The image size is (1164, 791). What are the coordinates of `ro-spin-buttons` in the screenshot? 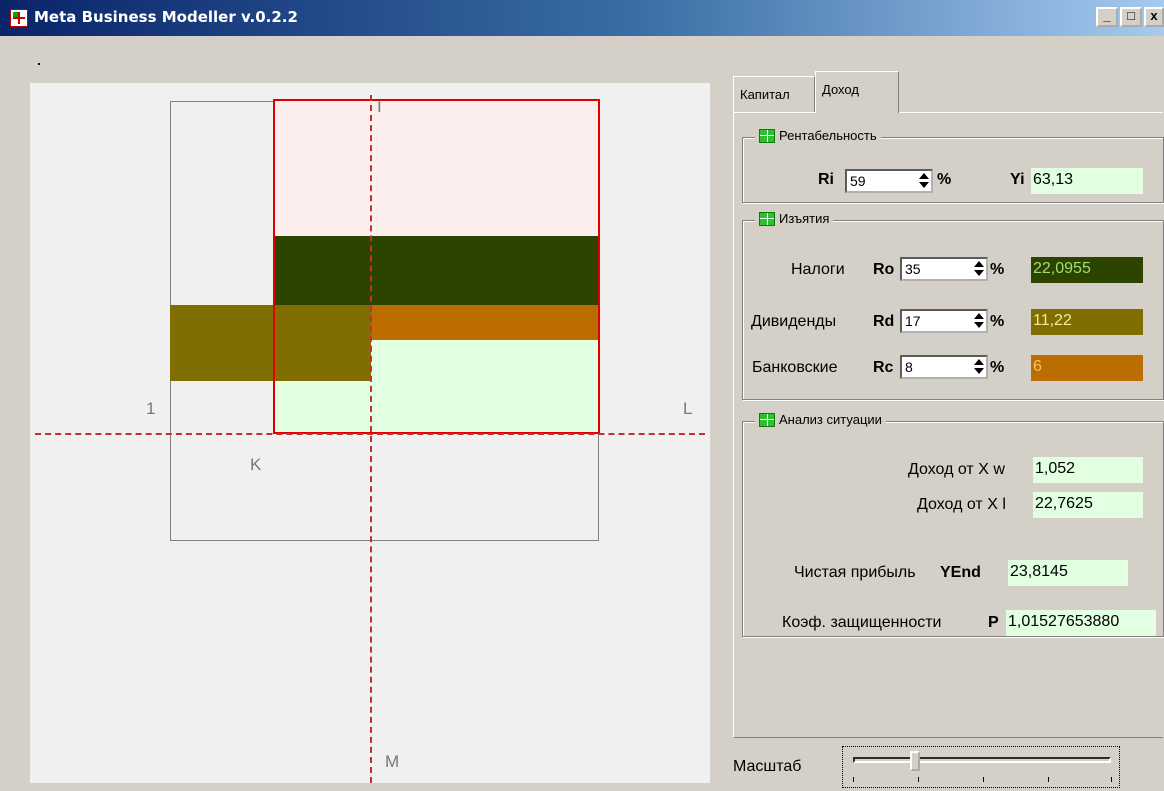 It's located at (978, 269).